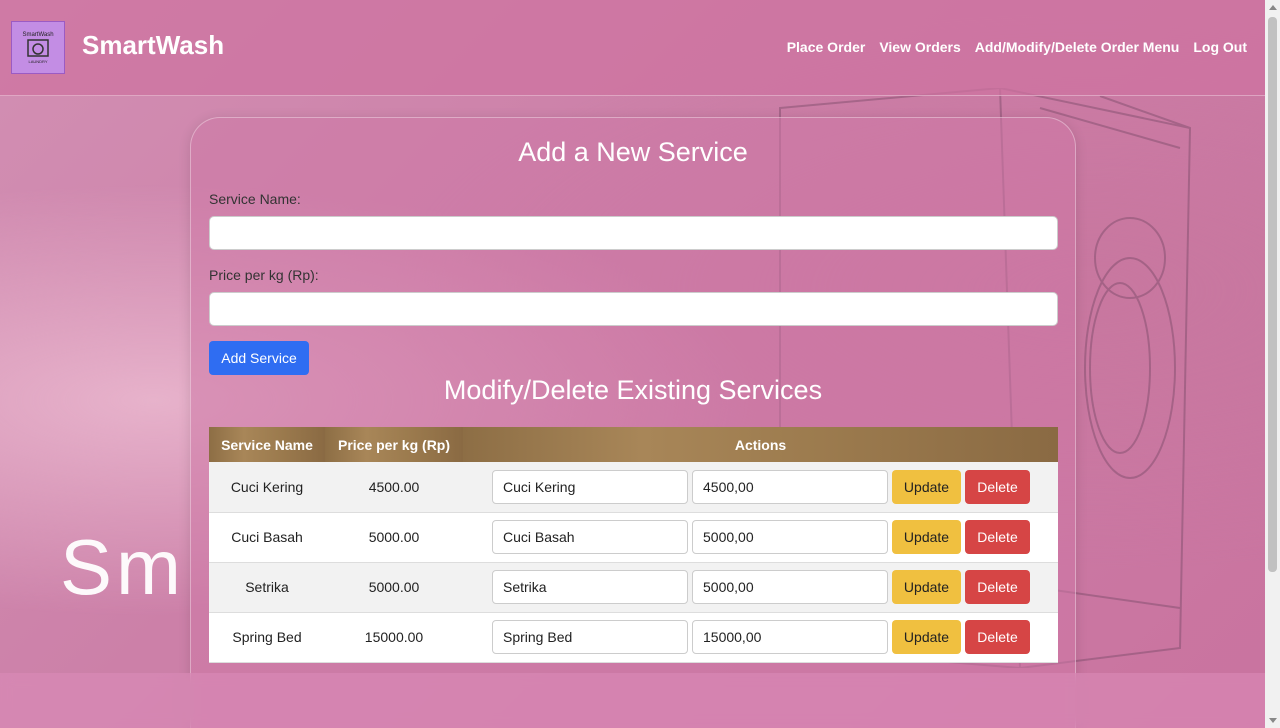 Image resolution: width=1280 pixels, height=728 pixels. Describe the element at coordinates (633, 390) in the screenshot. I see `modify-services-title: Modify/Delete Existing Services` at that location.